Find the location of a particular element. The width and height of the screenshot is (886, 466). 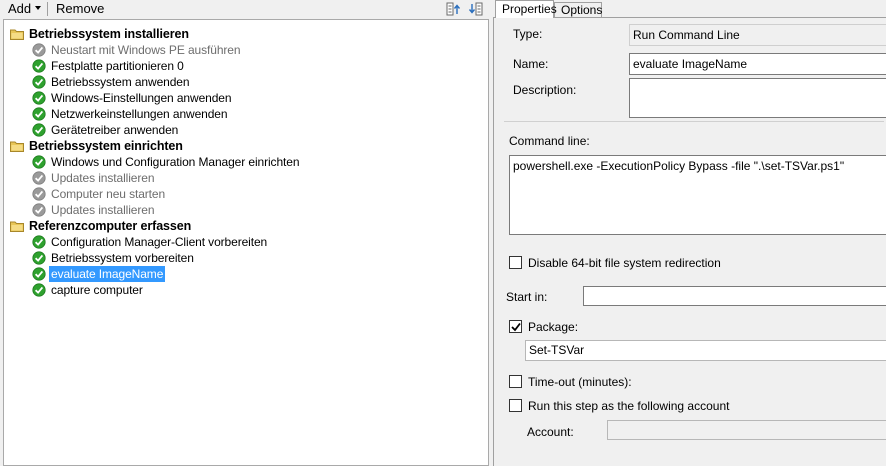

package-field-text: Set-TSVar is located at coordinates (557, 350).